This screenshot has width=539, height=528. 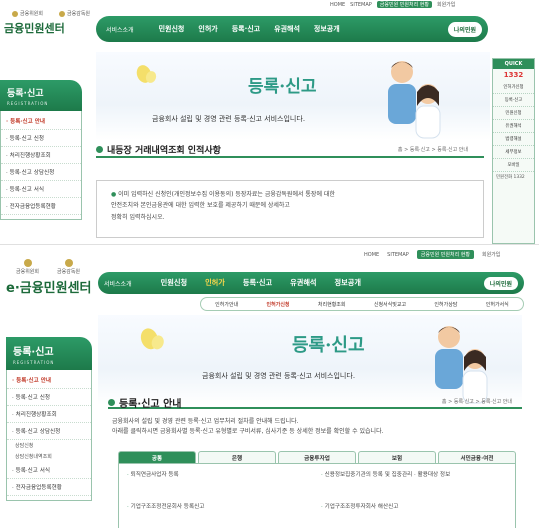 I want to click on list-item: 기업구조조정전문회사 등록신고, so click(x=220, y=512).